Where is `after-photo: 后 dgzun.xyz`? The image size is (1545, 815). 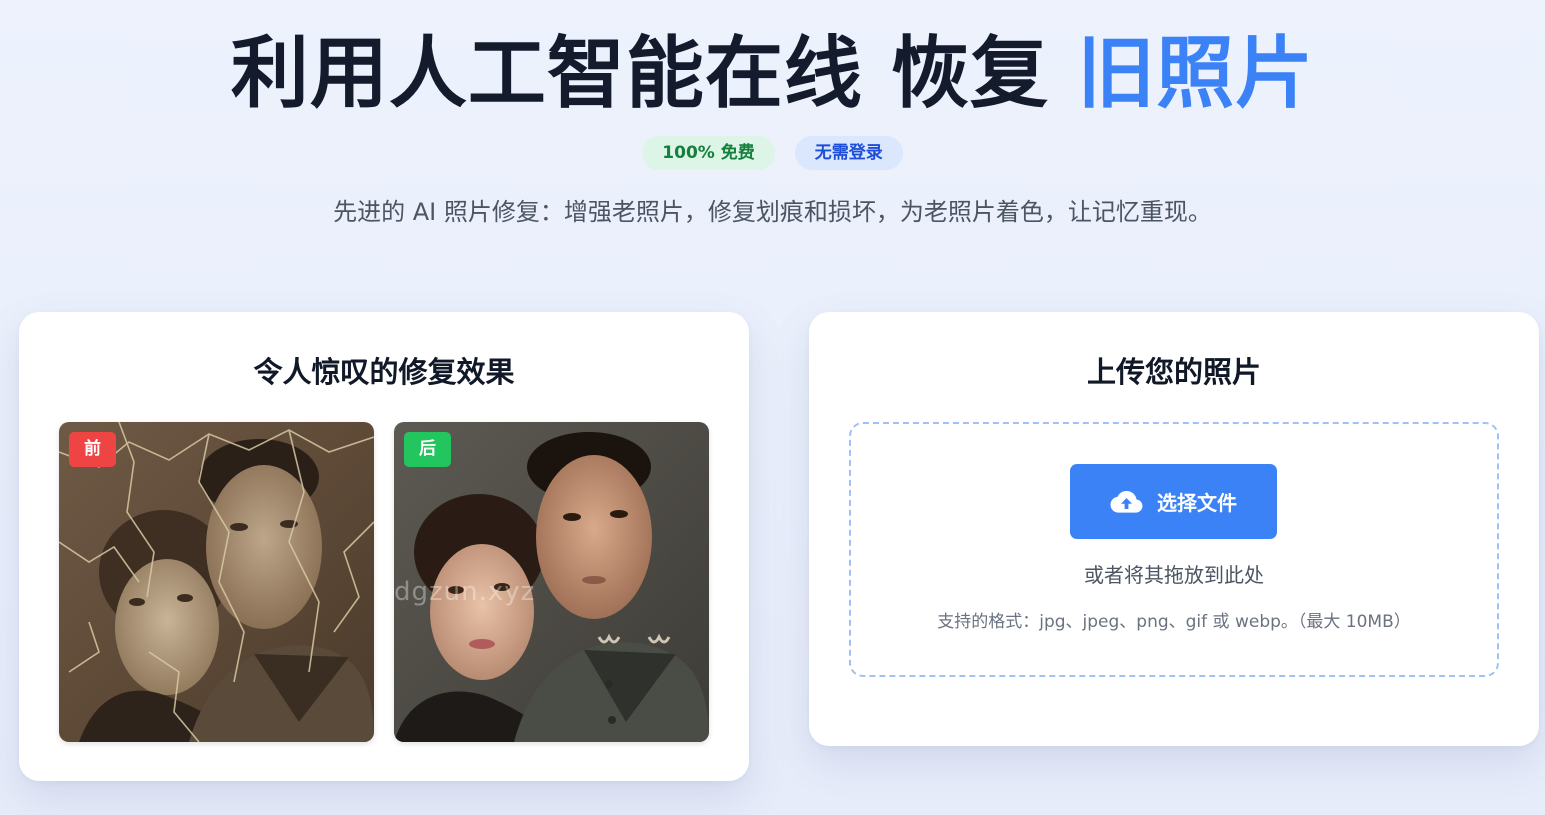
after-photo: 后 dgzun.xyz is located at coordinates (551, 582).